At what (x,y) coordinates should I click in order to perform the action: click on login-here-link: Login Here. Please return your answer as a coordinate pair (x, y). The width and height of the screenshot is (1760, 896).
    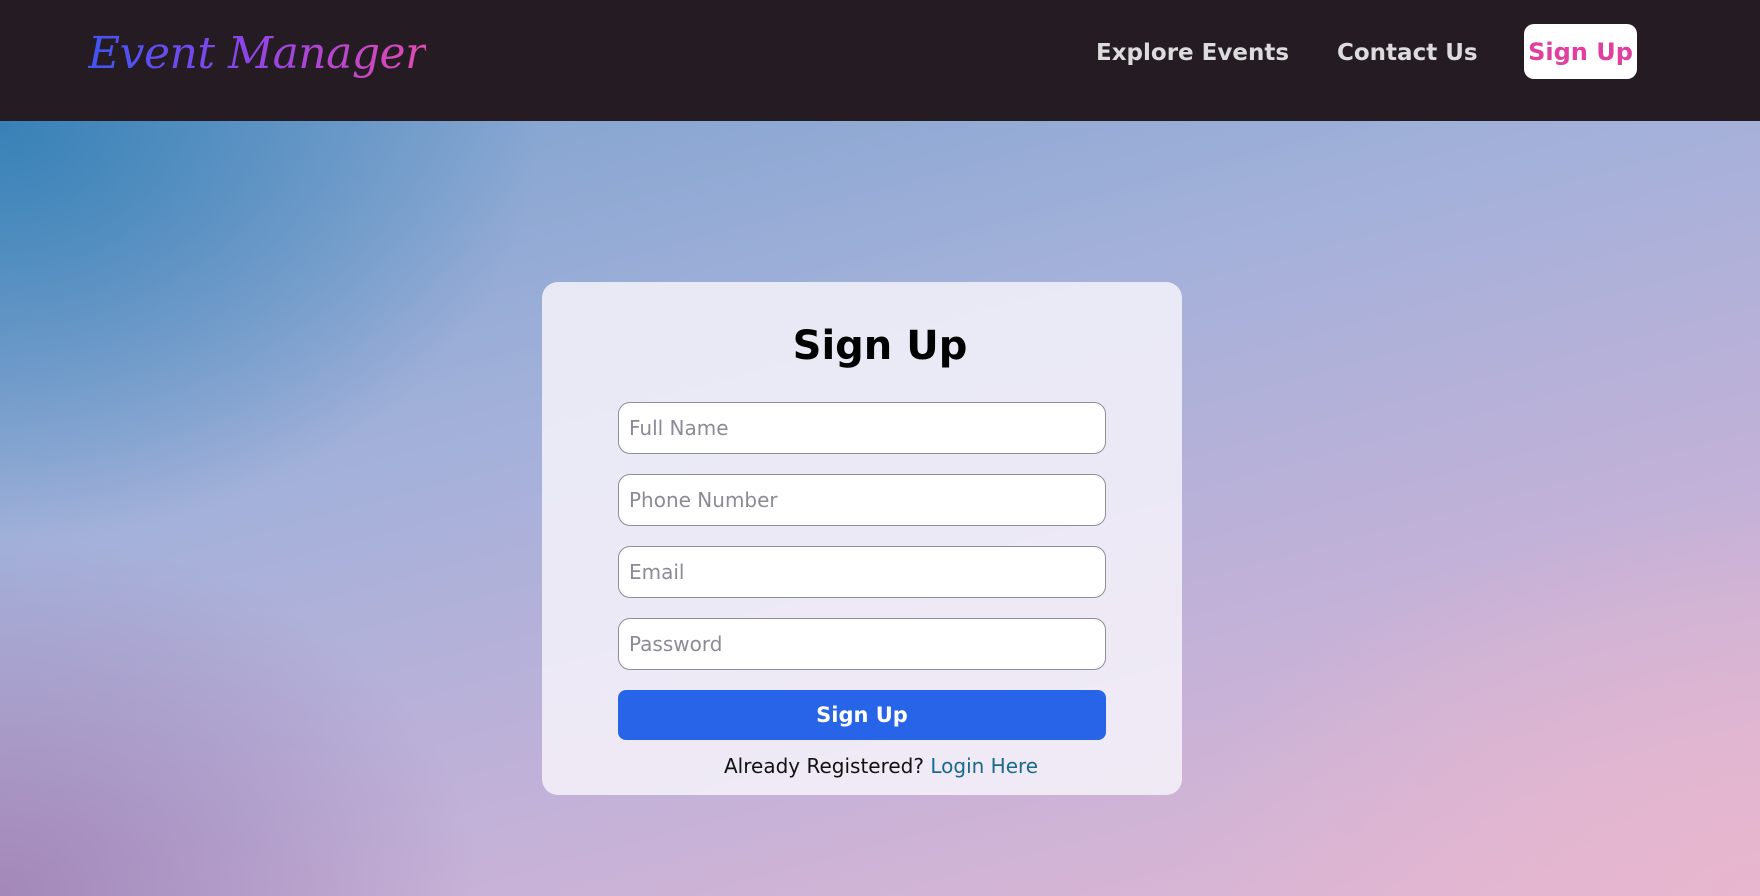
    Looking at the image, I should click on (984, 766).